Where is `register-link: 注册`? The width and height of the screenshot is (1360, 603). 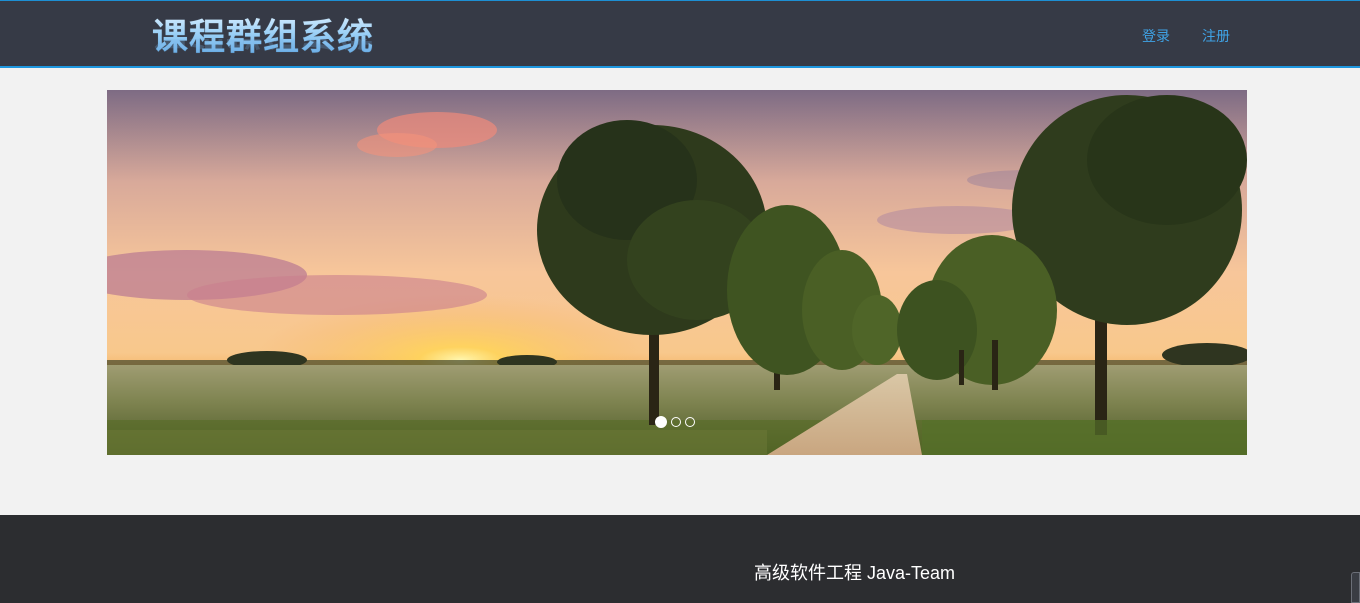 register-link: 注册 is located at coordinates (1216, 36).